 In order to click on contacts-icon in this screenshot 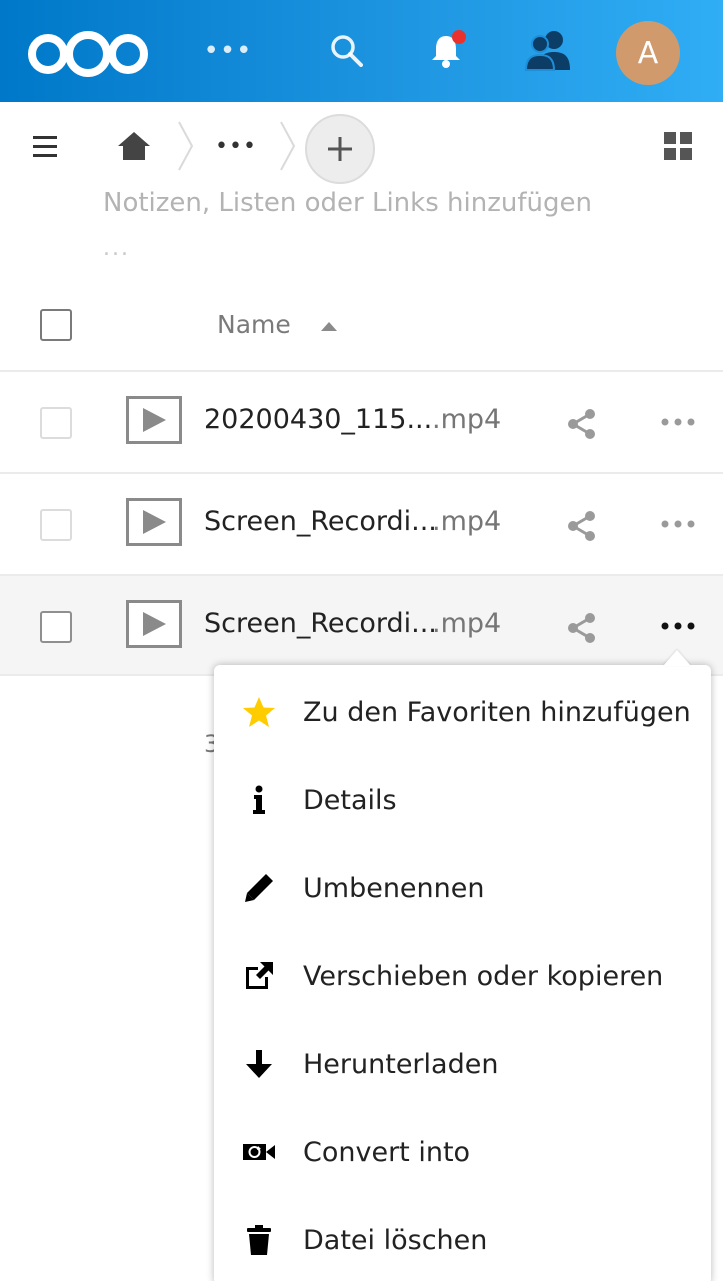, I will do `click(548, 51)`.